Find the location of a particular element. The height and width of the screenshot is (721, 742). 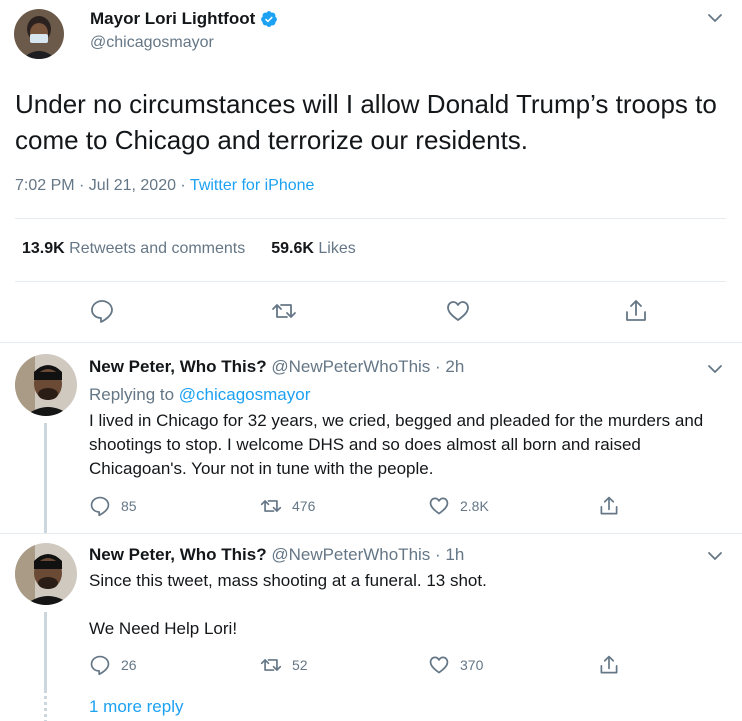

replying-to: Replying to @chicagosmayor is located at coordinates (199, 395).